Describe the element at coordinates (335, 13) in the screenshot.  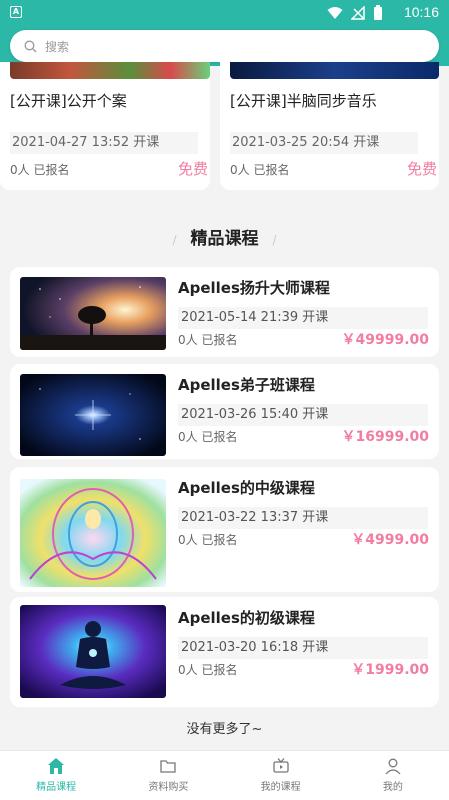
I see `wifi-icon` at that location.